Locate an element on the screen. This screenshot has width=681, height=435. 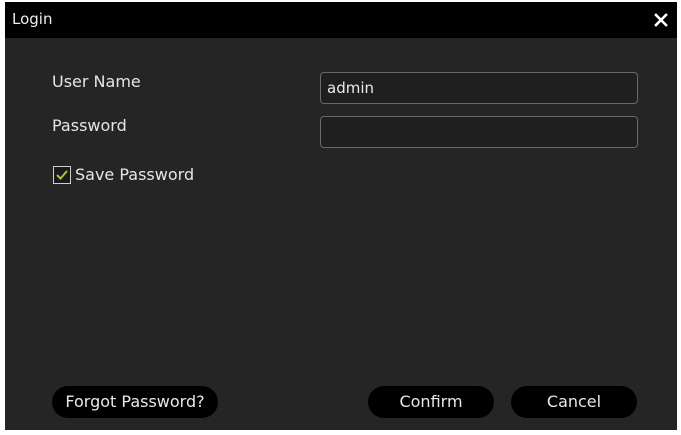
title-bar: Login is located at coordinates (341, 20).